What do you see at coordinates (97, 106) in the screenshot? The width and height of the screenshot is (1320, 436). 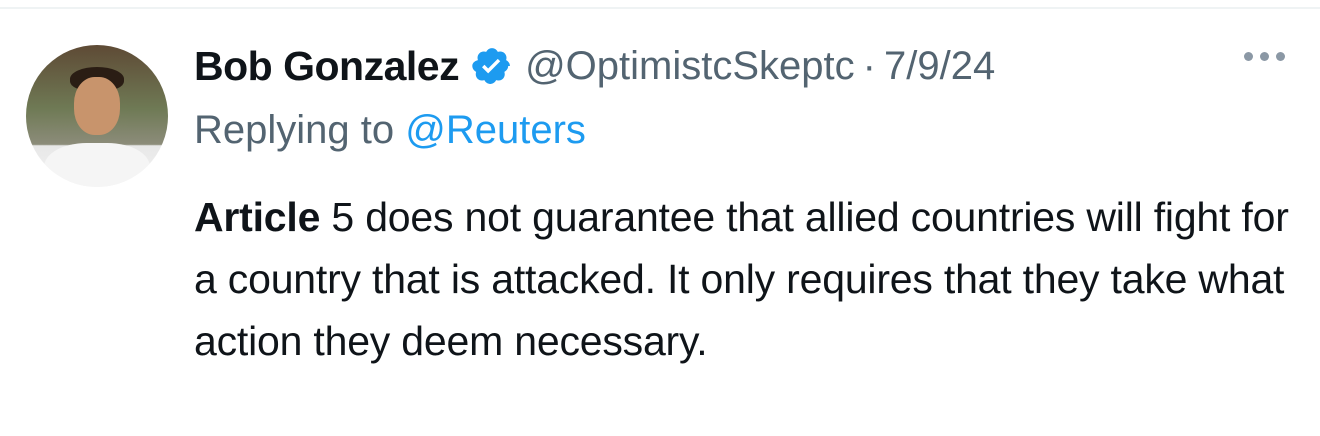 I see `avatar-face` at bounding box center [97, 106].